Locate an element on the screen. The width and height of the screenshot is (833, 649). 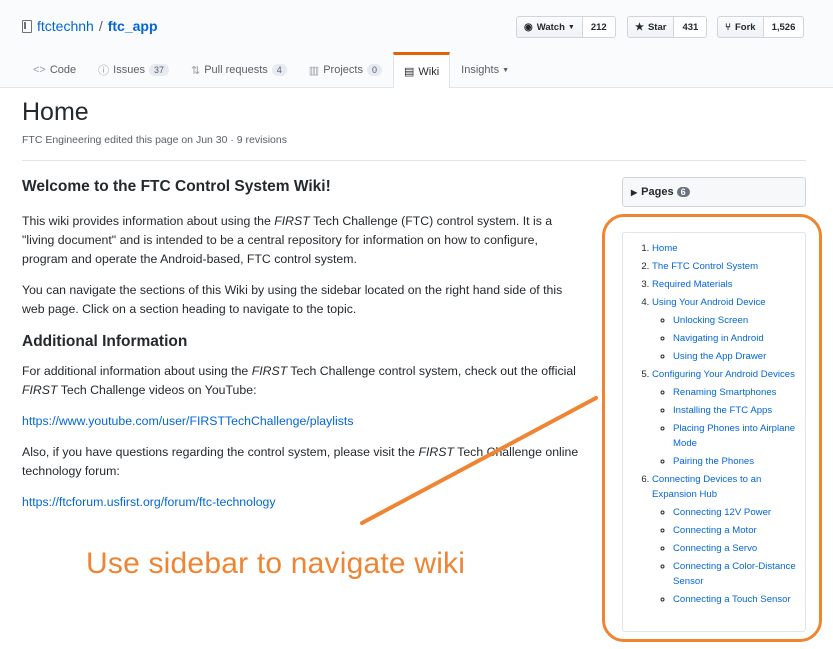
annotation-line is located at coordinates (479, 460).